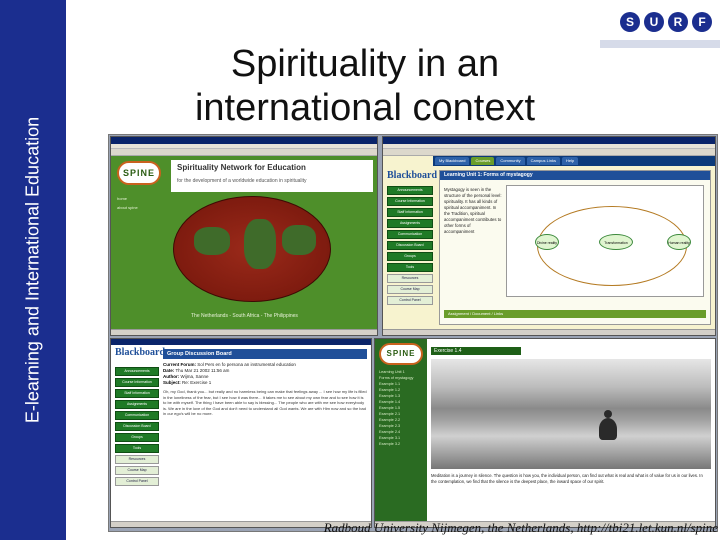 The width and height of the screenshot is (720, 540). I want to click on diagram-node: Transformation, so click(616, 242).